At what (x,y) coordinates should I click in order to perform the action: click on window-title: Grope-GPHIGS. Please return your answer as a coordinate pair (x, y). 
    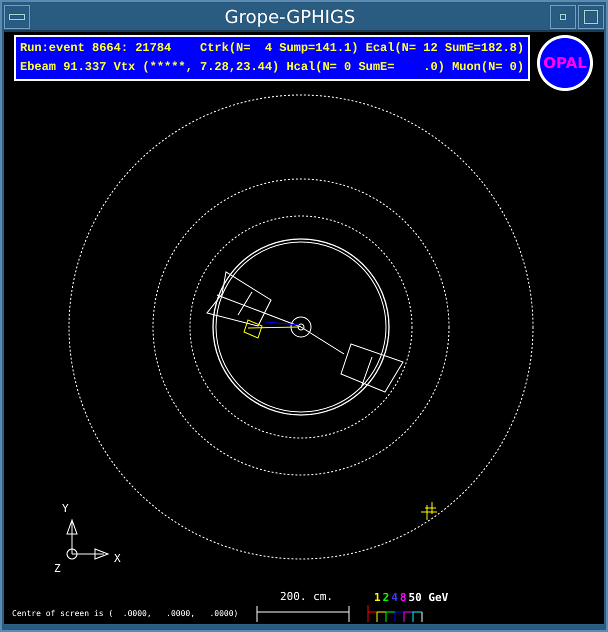
    Looking at the image, I should click on (290, 17).